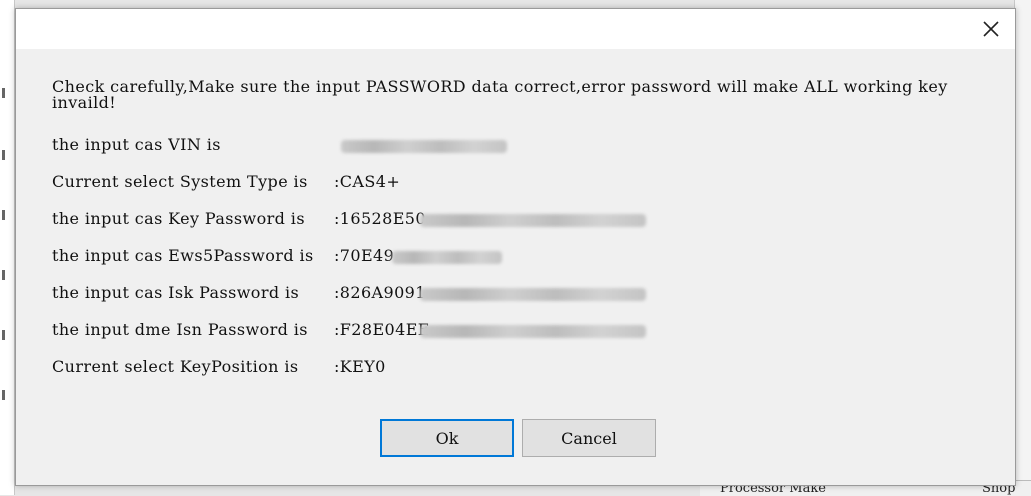  Describe the element at coordinates (176, 292) in the screenshot. I see `isk-password-label: the input cas Isk Password is` at that location.